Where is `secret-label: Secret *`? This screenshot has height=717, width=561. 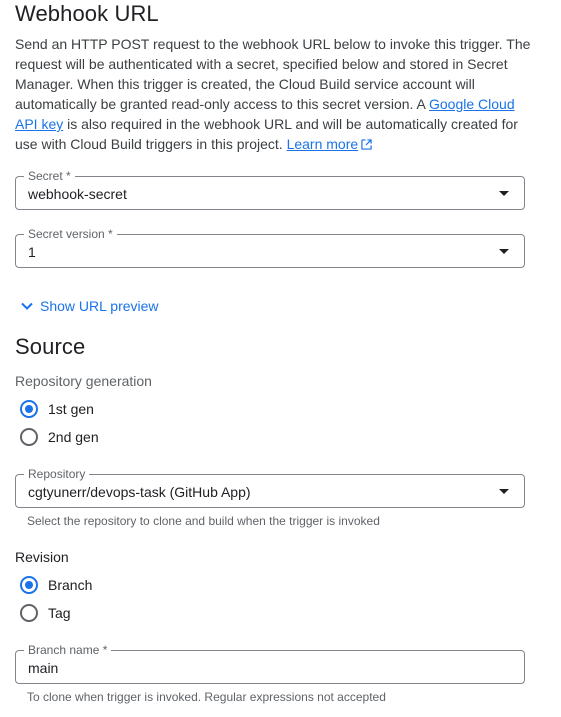 secret-label: Secret * is located at coordinates (49, 176).